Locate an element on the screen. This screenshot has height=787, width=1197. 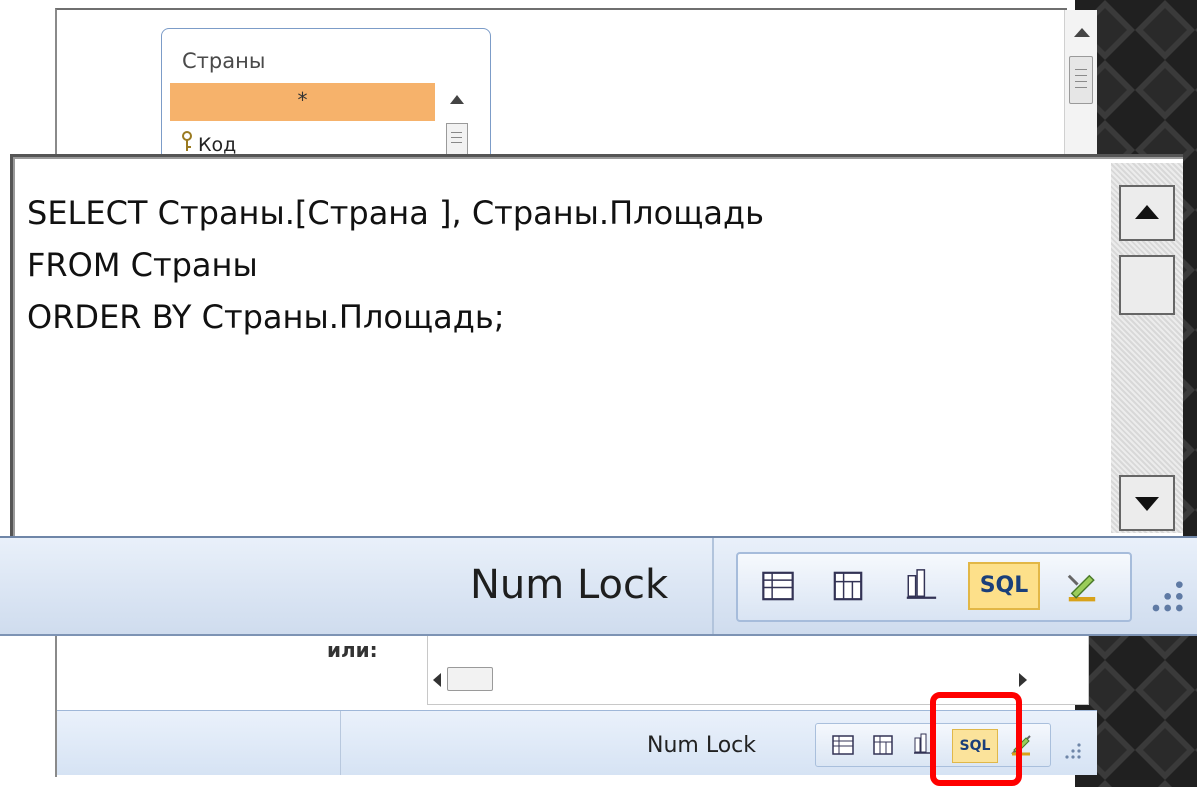
field-list-scrollbar is located at coordinates (457, 123).